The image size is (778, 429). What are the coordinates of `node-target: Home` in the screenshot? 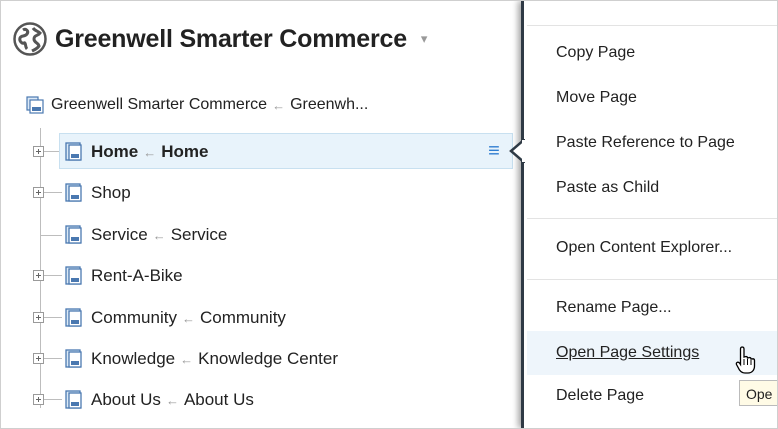 It's located at (185, 151).